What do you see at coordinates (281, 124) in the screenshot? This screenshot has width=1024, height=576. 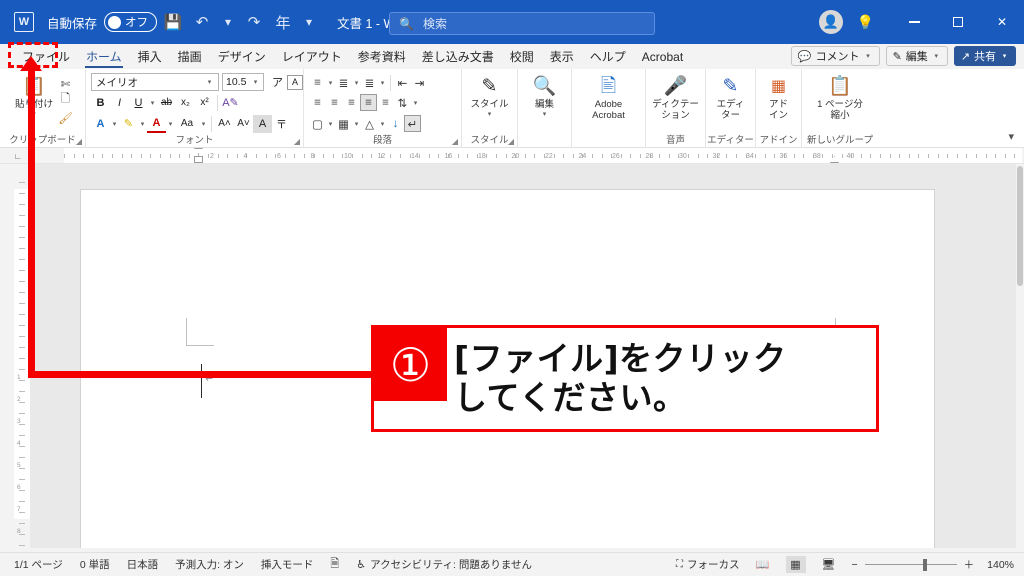 I see `enclose-character-icon: 〒` at bounding box center [281, 124].